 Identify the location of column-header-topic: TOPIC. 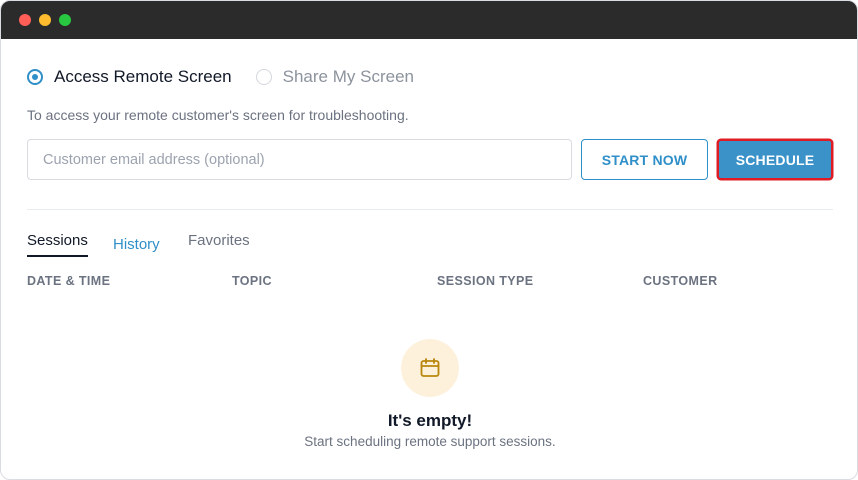
(252, 281).